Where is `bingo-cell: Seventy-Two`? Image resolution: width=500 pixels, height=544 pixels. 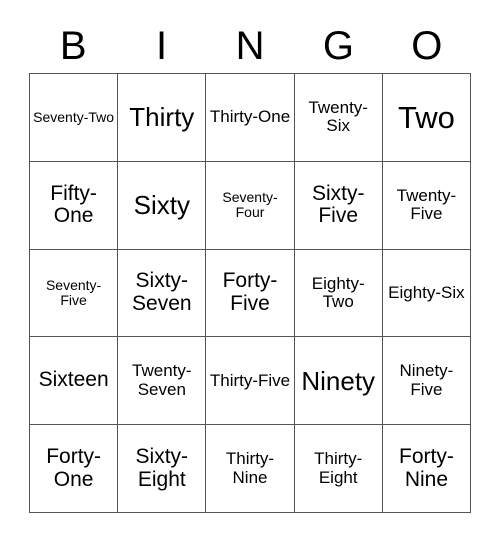 bingo-cell: Seventy-Two is located at coordinates (74, 118).